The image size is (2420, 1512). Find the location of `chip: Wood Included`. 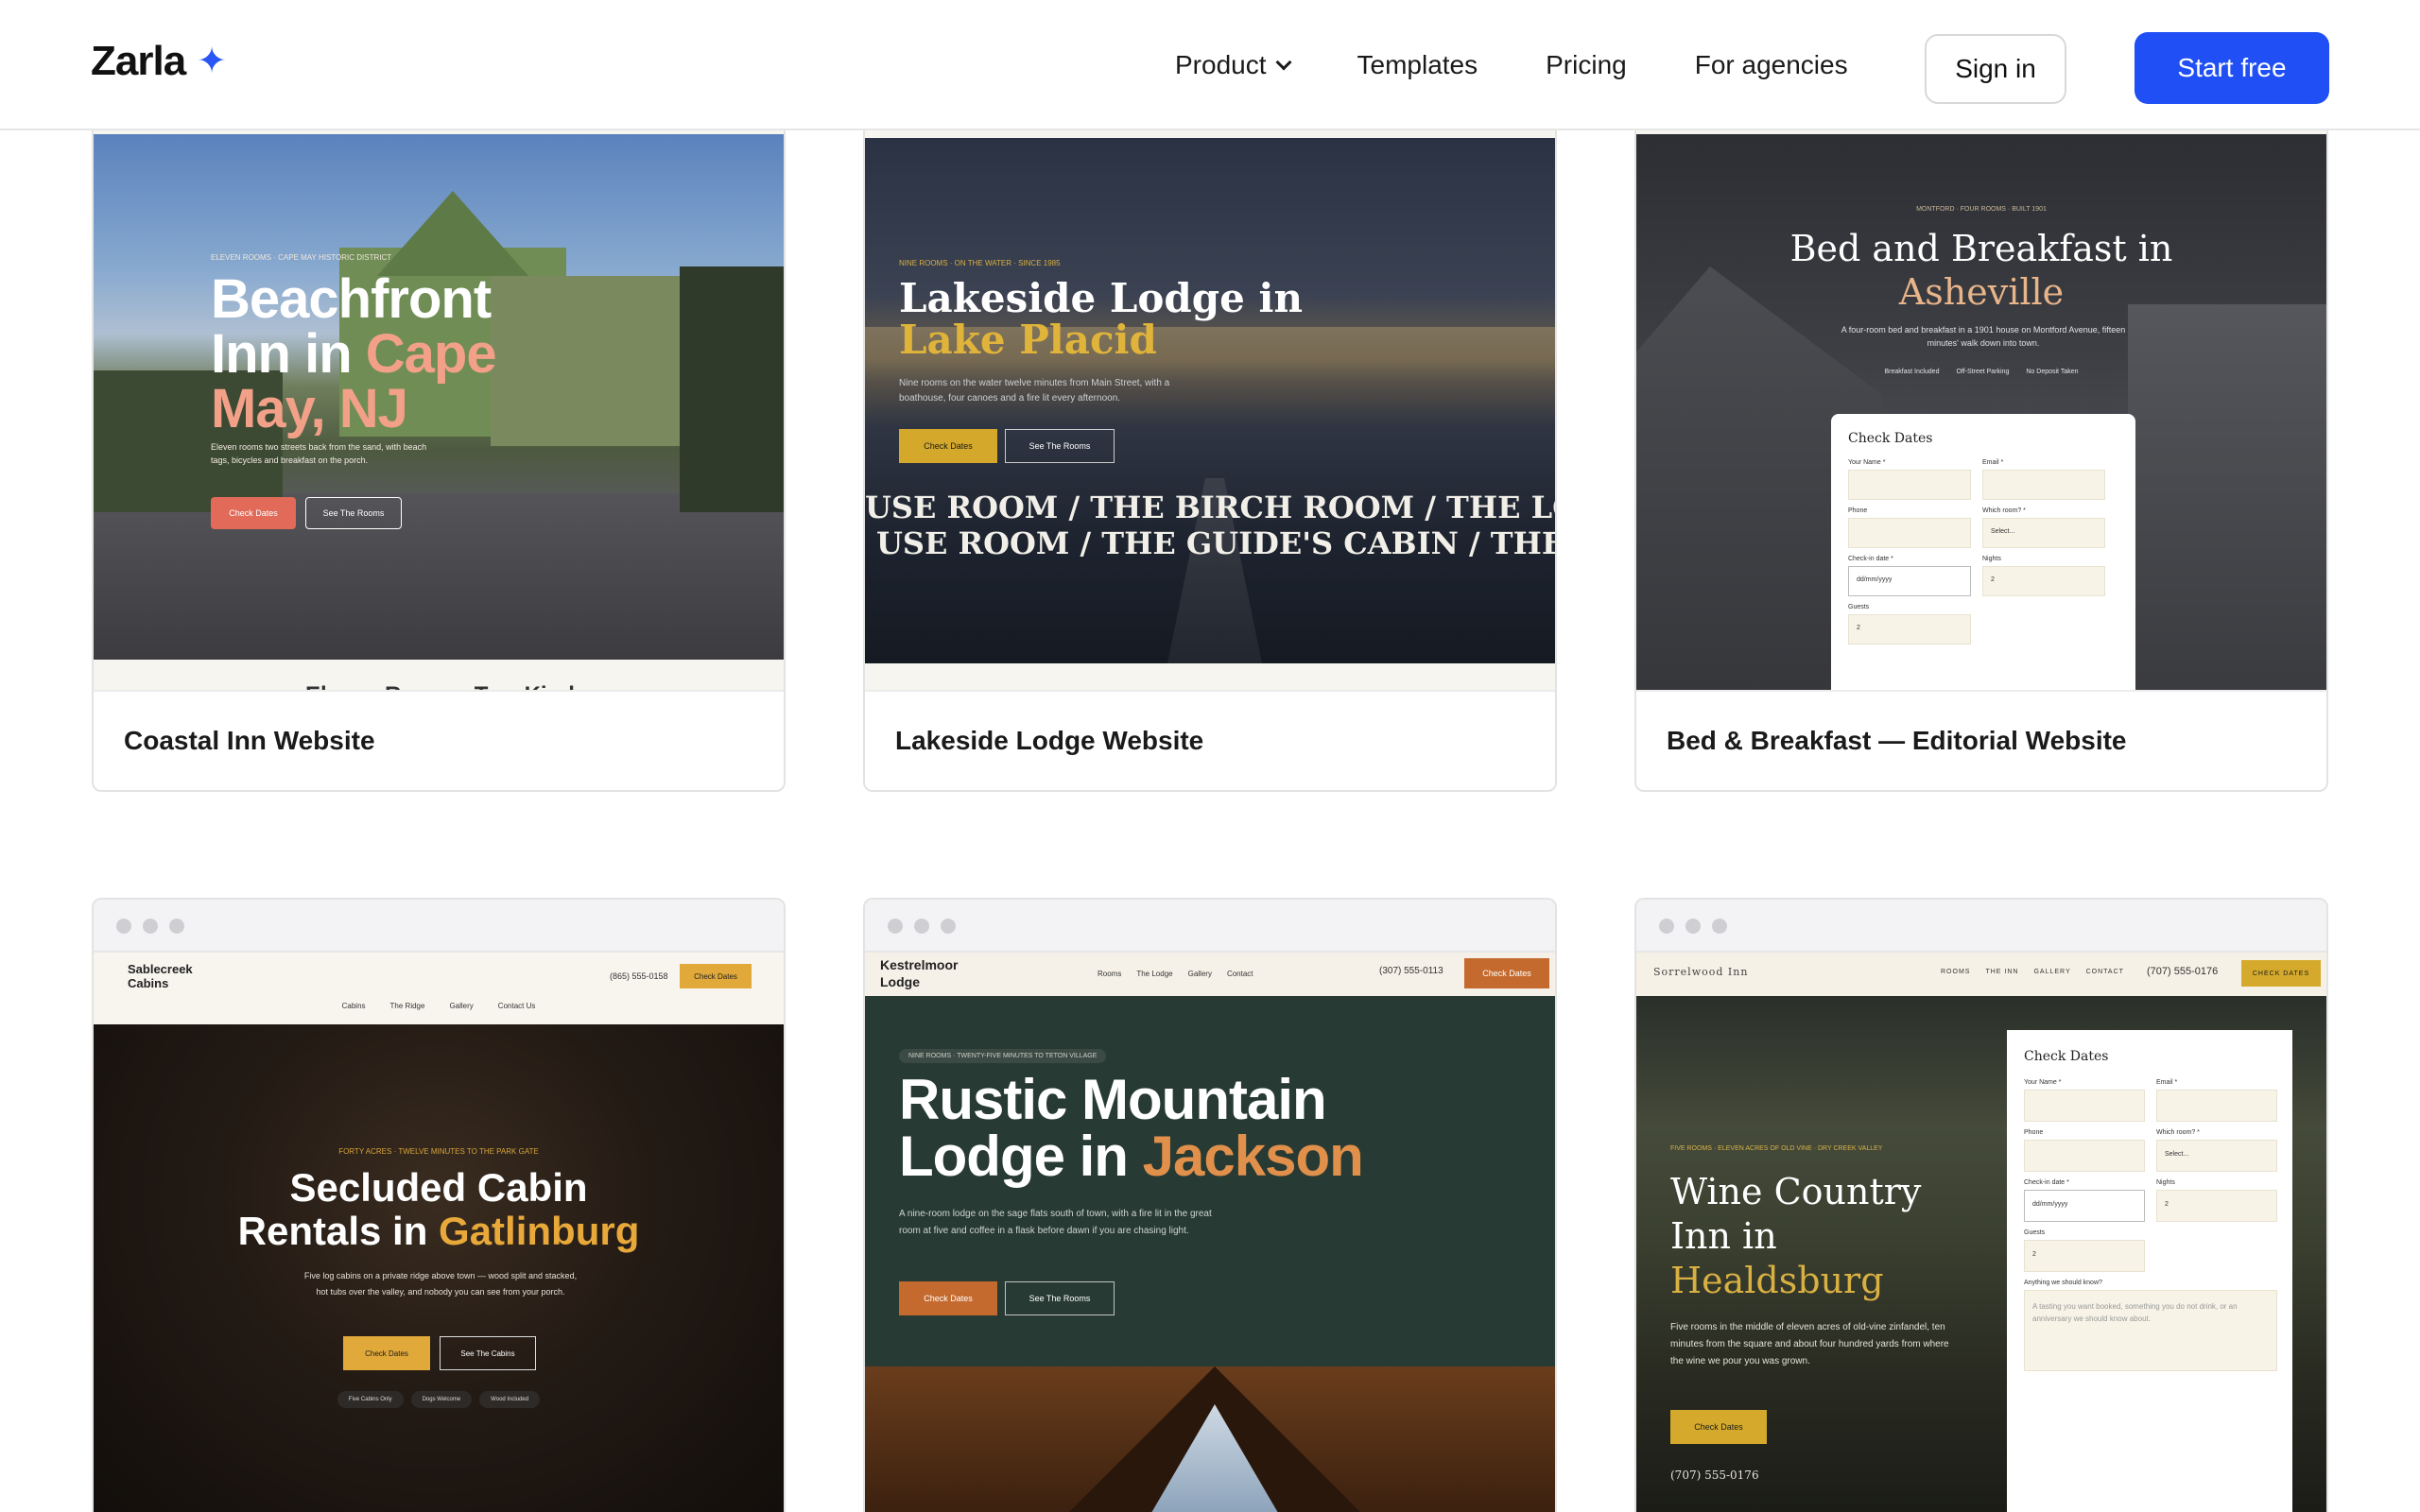

chip: Wood Included is located at coordinates (510, 1399).